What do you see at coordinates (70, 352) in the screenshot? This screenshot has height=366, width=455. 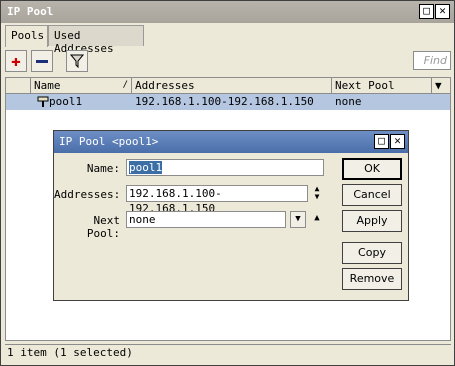 I see `status-text: 1 item (1 selected)` at bounding box center [70, 352].